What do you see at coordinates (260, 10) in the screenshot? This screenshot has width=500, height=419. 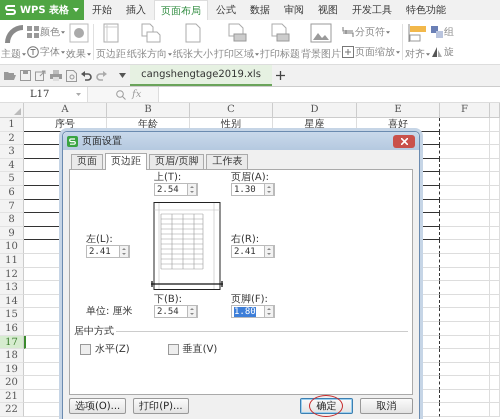 I see `ribbon-tab: 数据` at bounding box center [260, 10].